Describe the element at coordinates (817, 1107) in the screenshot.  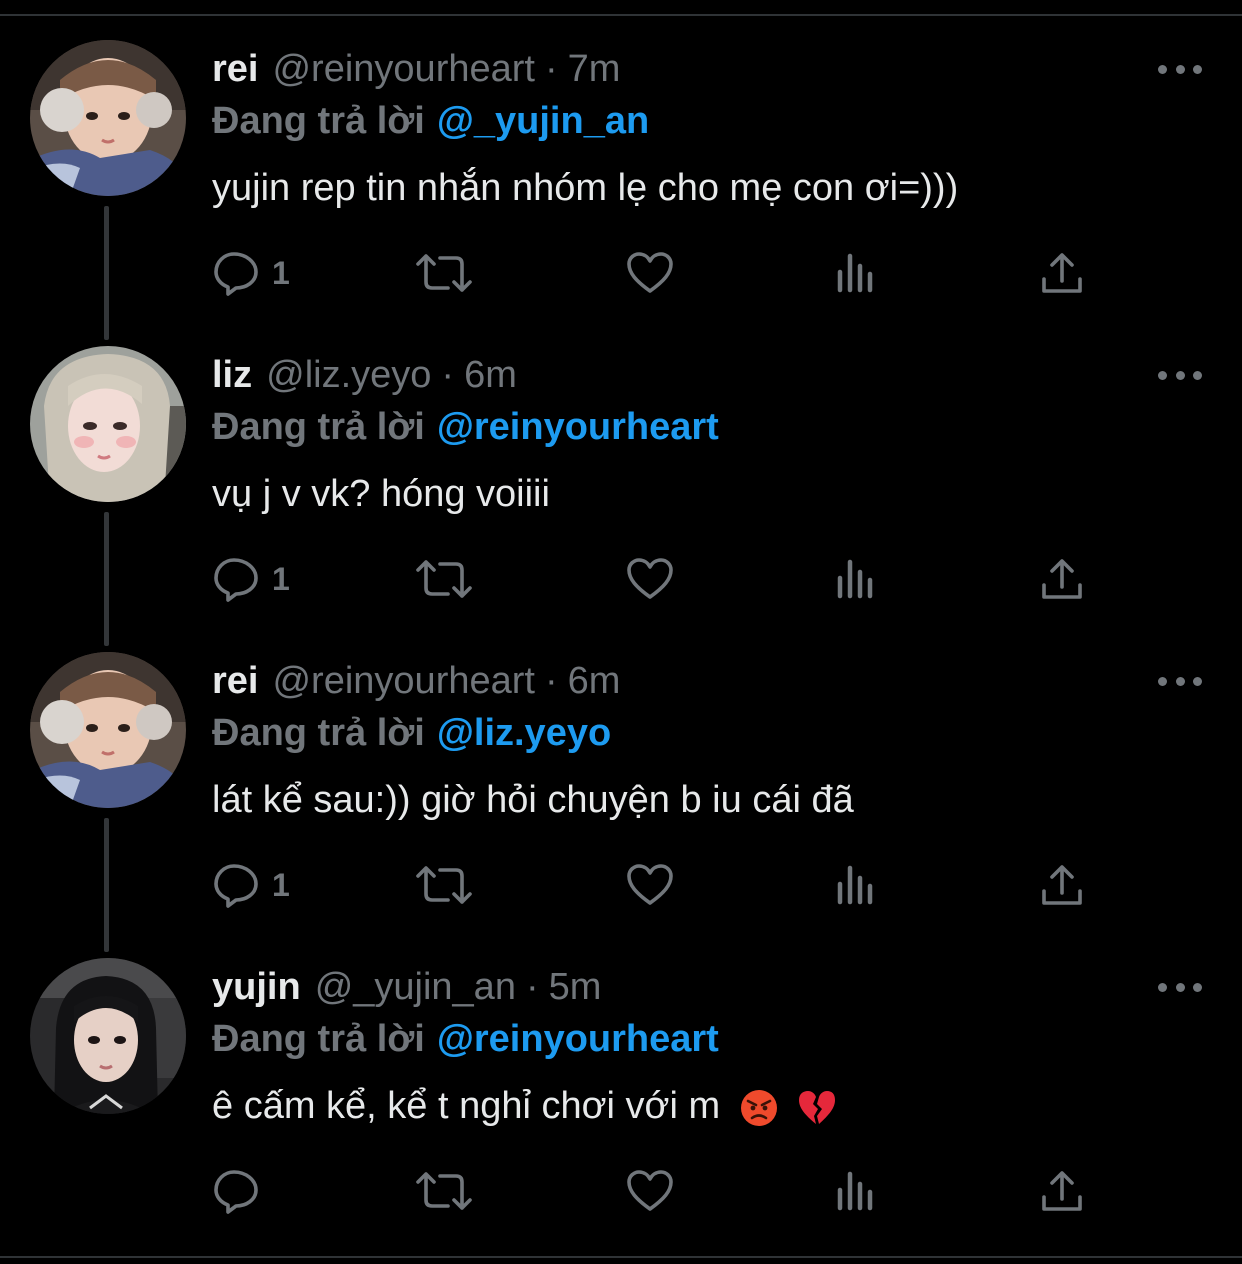
I see `broken-heart-emoji` at that location.